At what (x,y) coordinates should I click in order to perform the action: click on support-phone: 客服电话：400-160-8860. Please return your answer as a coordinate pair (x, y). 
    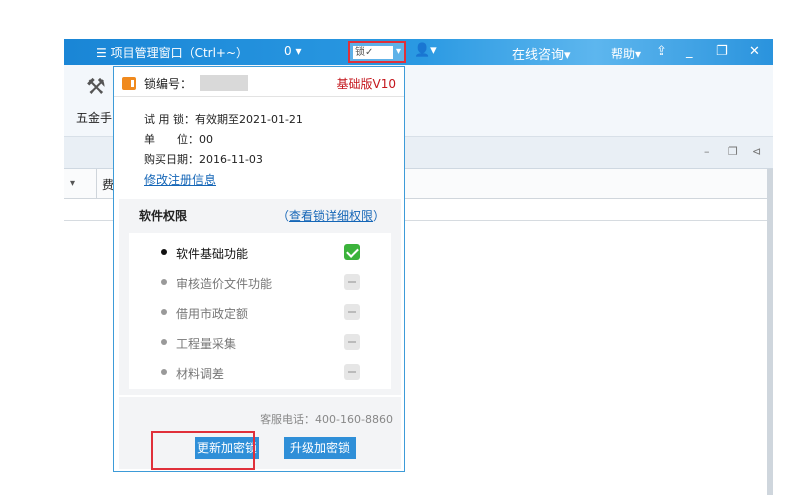
    Looking at the image, I should click on (326, 419).